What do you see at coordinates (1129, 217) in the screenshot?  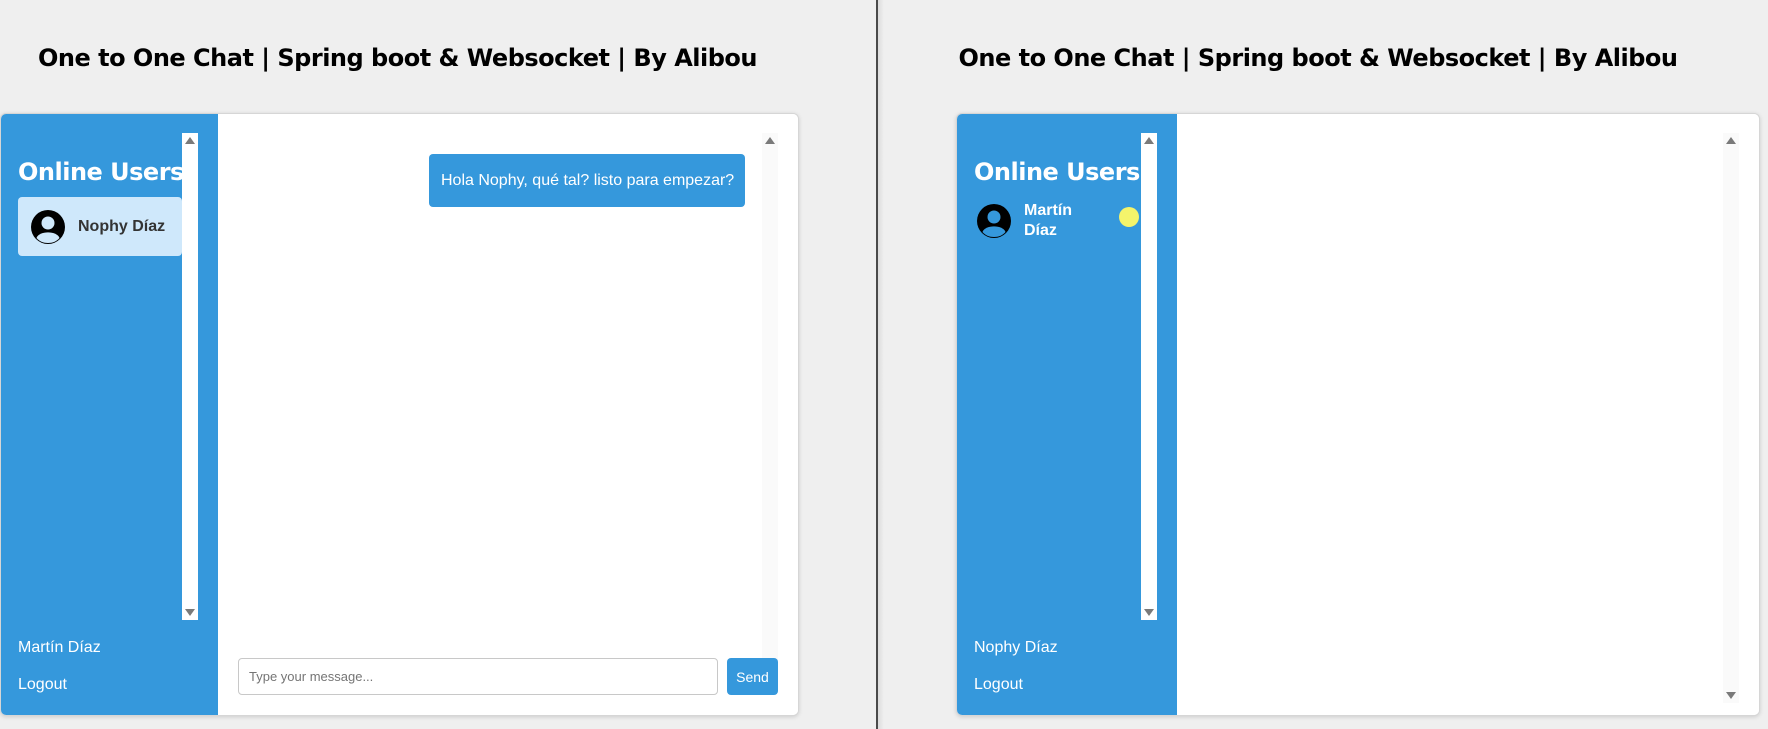 I see `new-message-dot` at bounding box center [1129, 217].